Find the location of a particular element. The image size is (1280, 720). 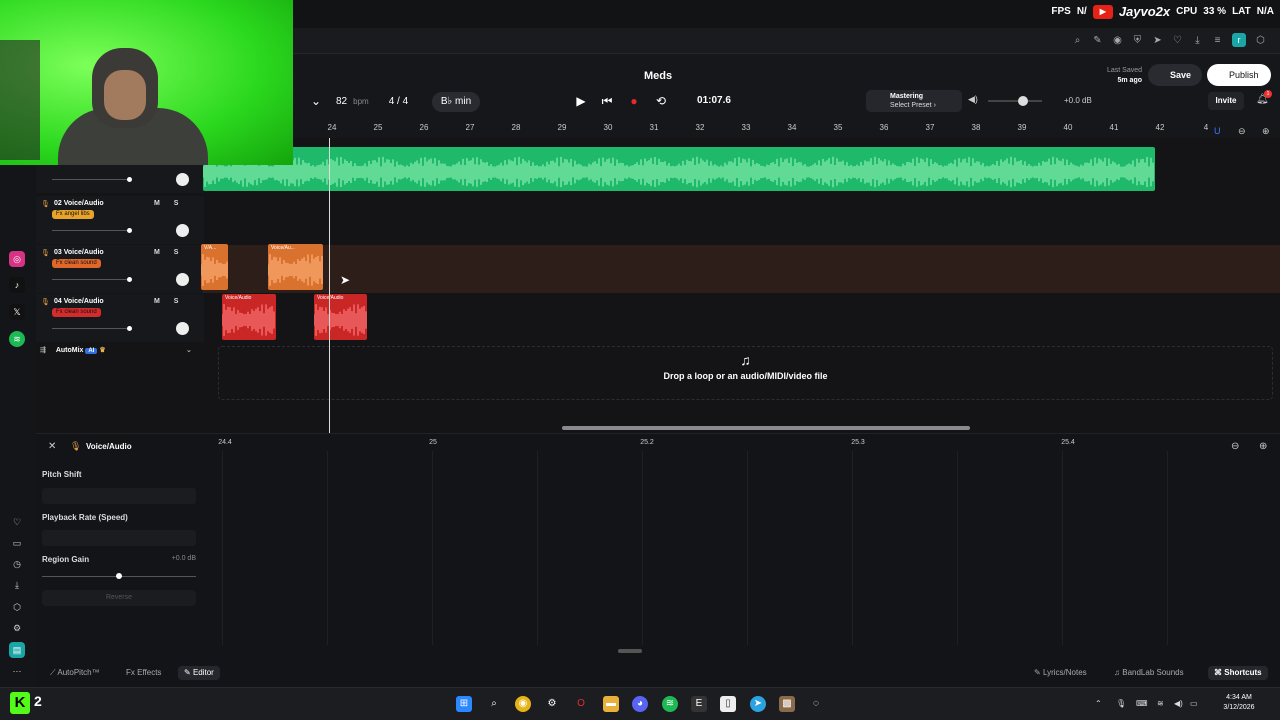

x-icon: 𝕏 is located at coordinates (17, 312).